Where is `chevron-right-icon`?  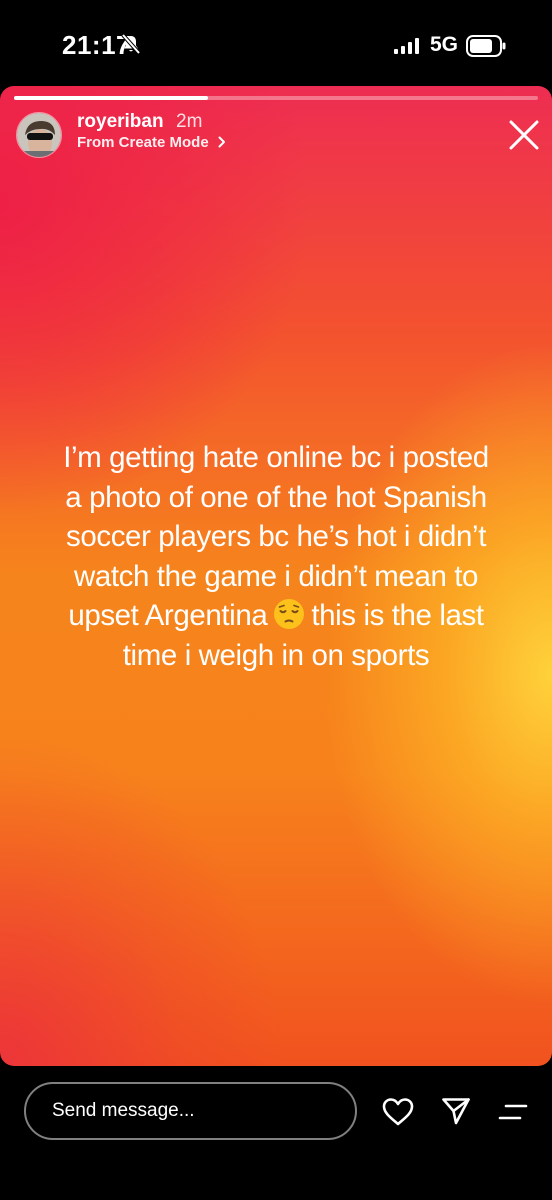 chevron-right-icon is located at coordinates (221, 142).